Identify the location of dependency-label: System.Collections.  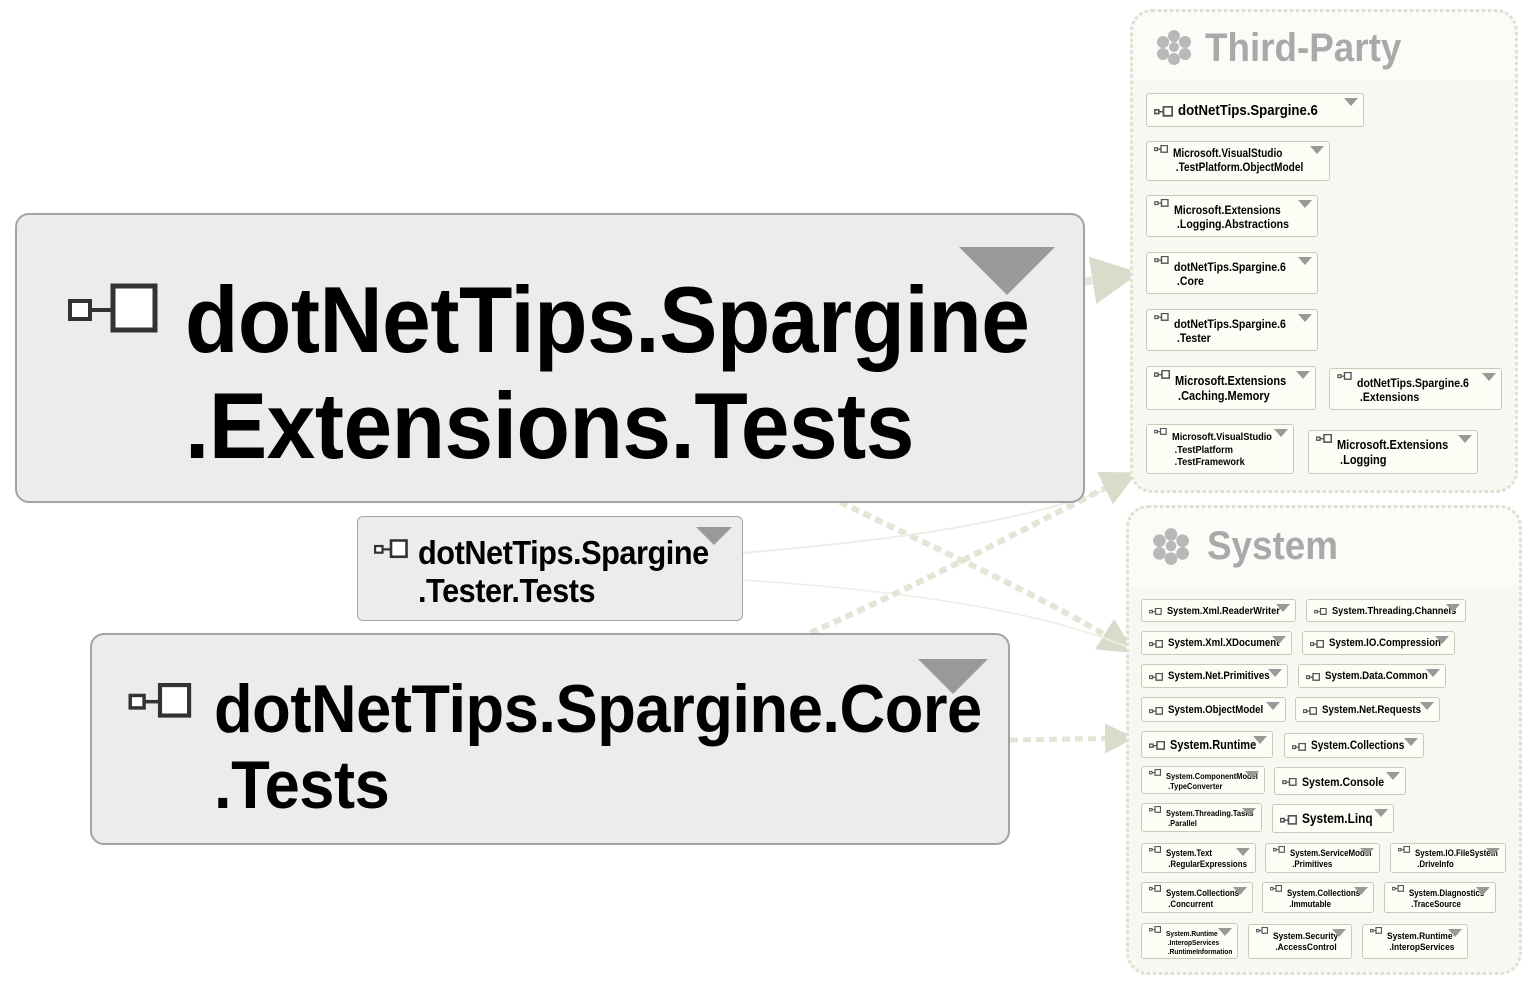
(1358, 746).